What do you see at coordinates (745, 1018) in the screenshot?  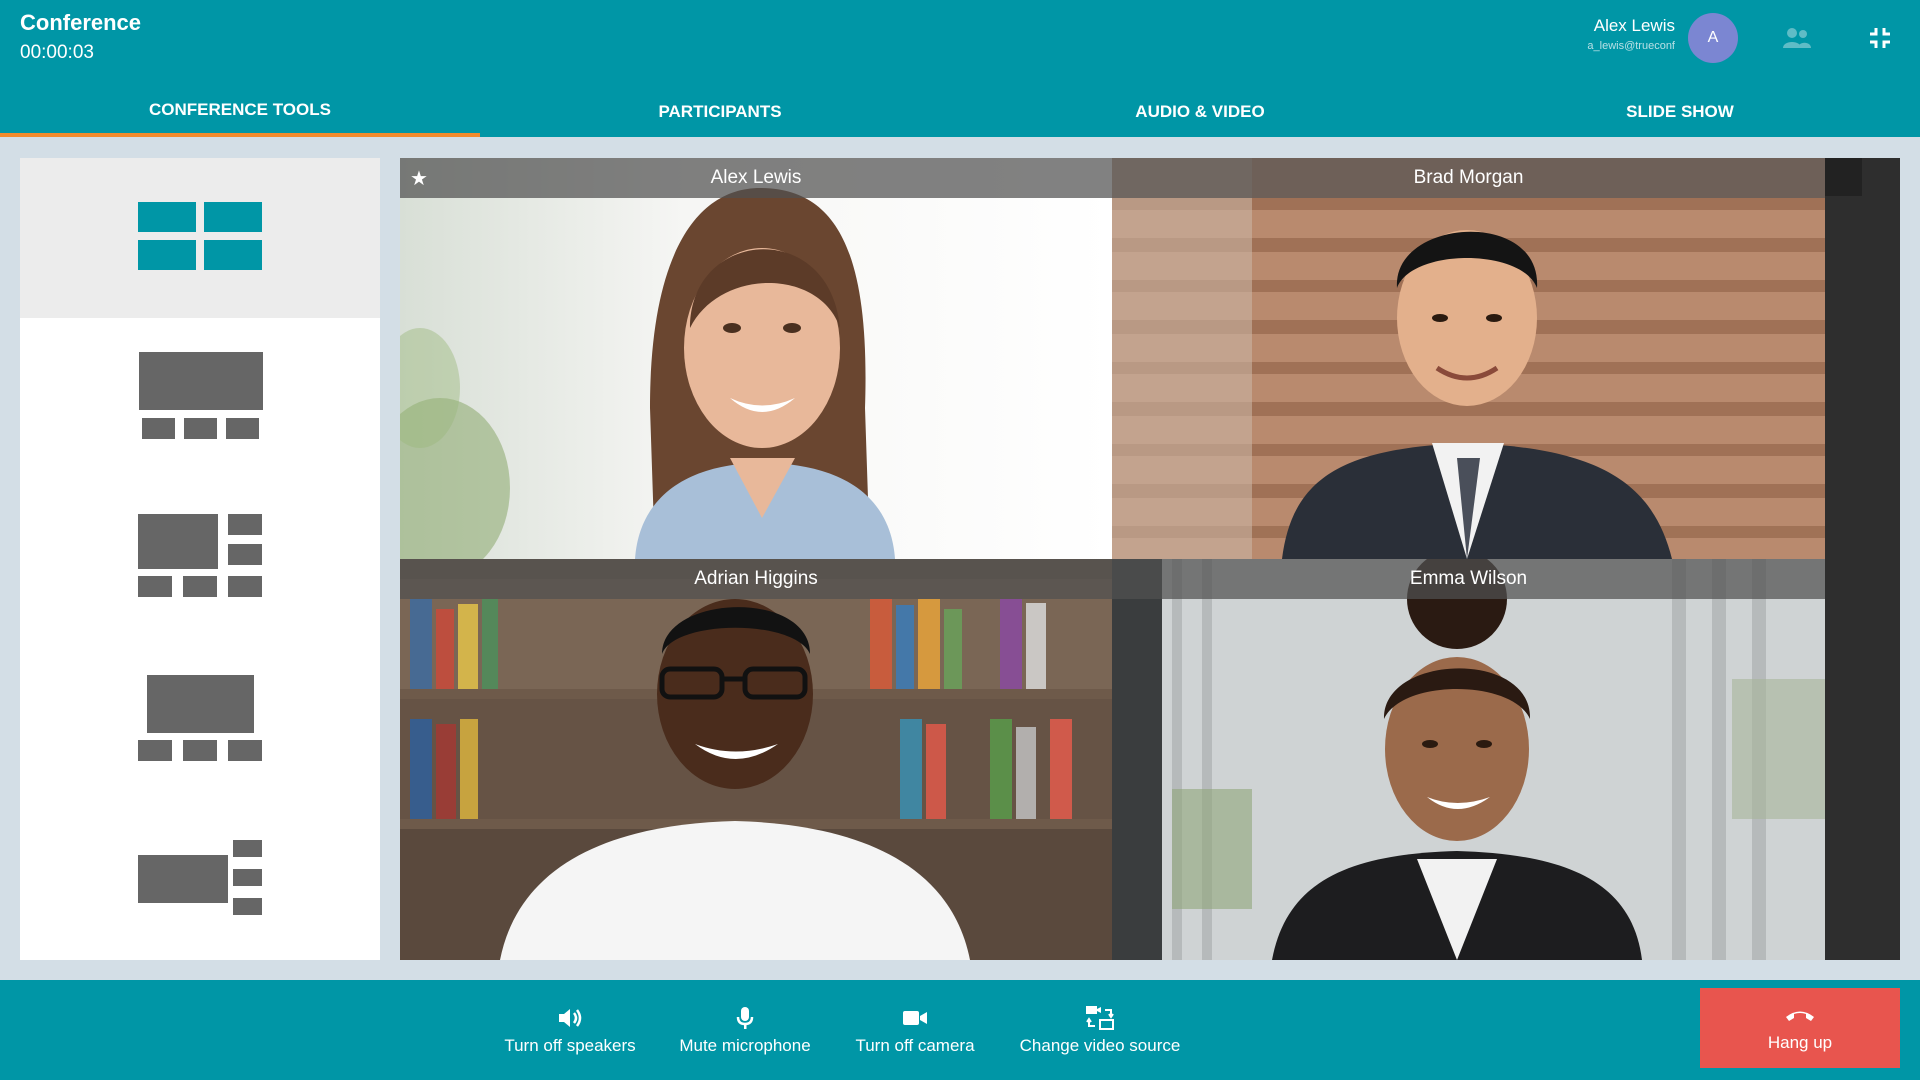 I see `microphone-icon` at bounding box center [745, 1018].